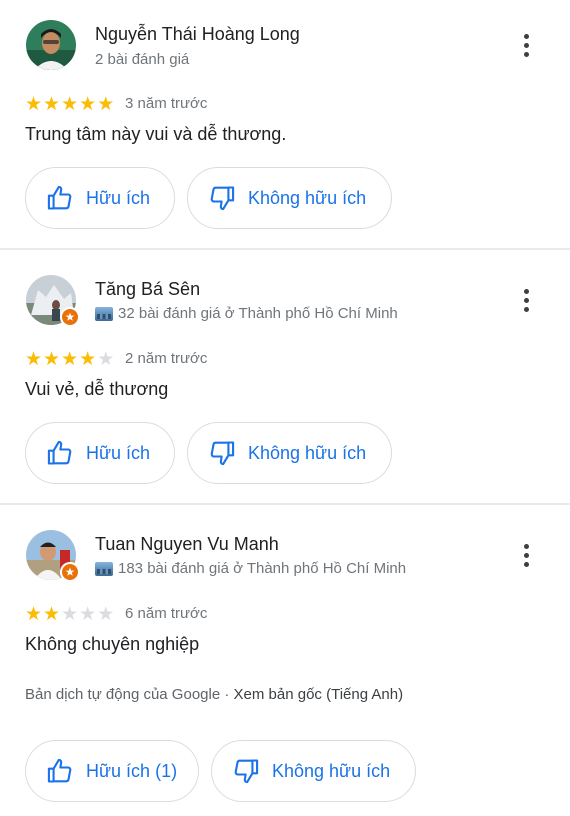 This screenshot has width=570, height=816. Describe the element at coordinates (319, 694) in the screenshot. I see `see-original-link: Xem bản gốc (Tiếng Anh)` at that location.